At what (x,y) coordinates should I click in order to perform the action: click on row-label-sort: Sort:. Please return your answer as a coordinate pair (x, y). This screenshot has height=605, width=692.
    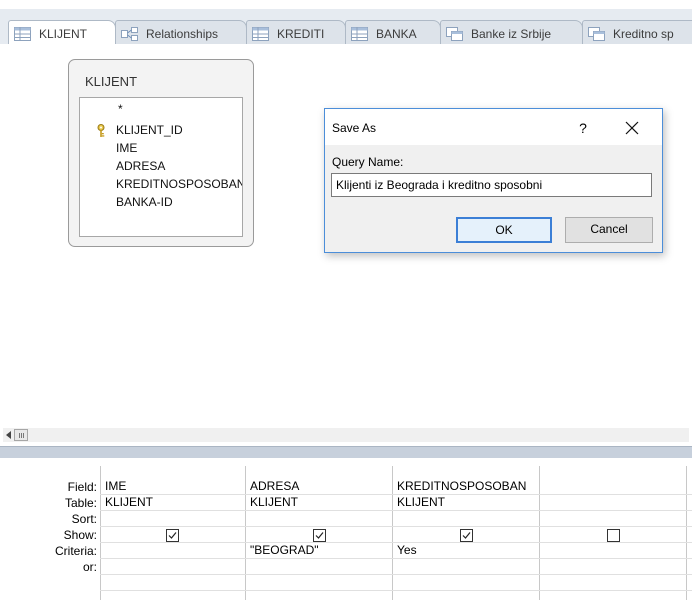
    Looking at the image, I should click on (84, 519).